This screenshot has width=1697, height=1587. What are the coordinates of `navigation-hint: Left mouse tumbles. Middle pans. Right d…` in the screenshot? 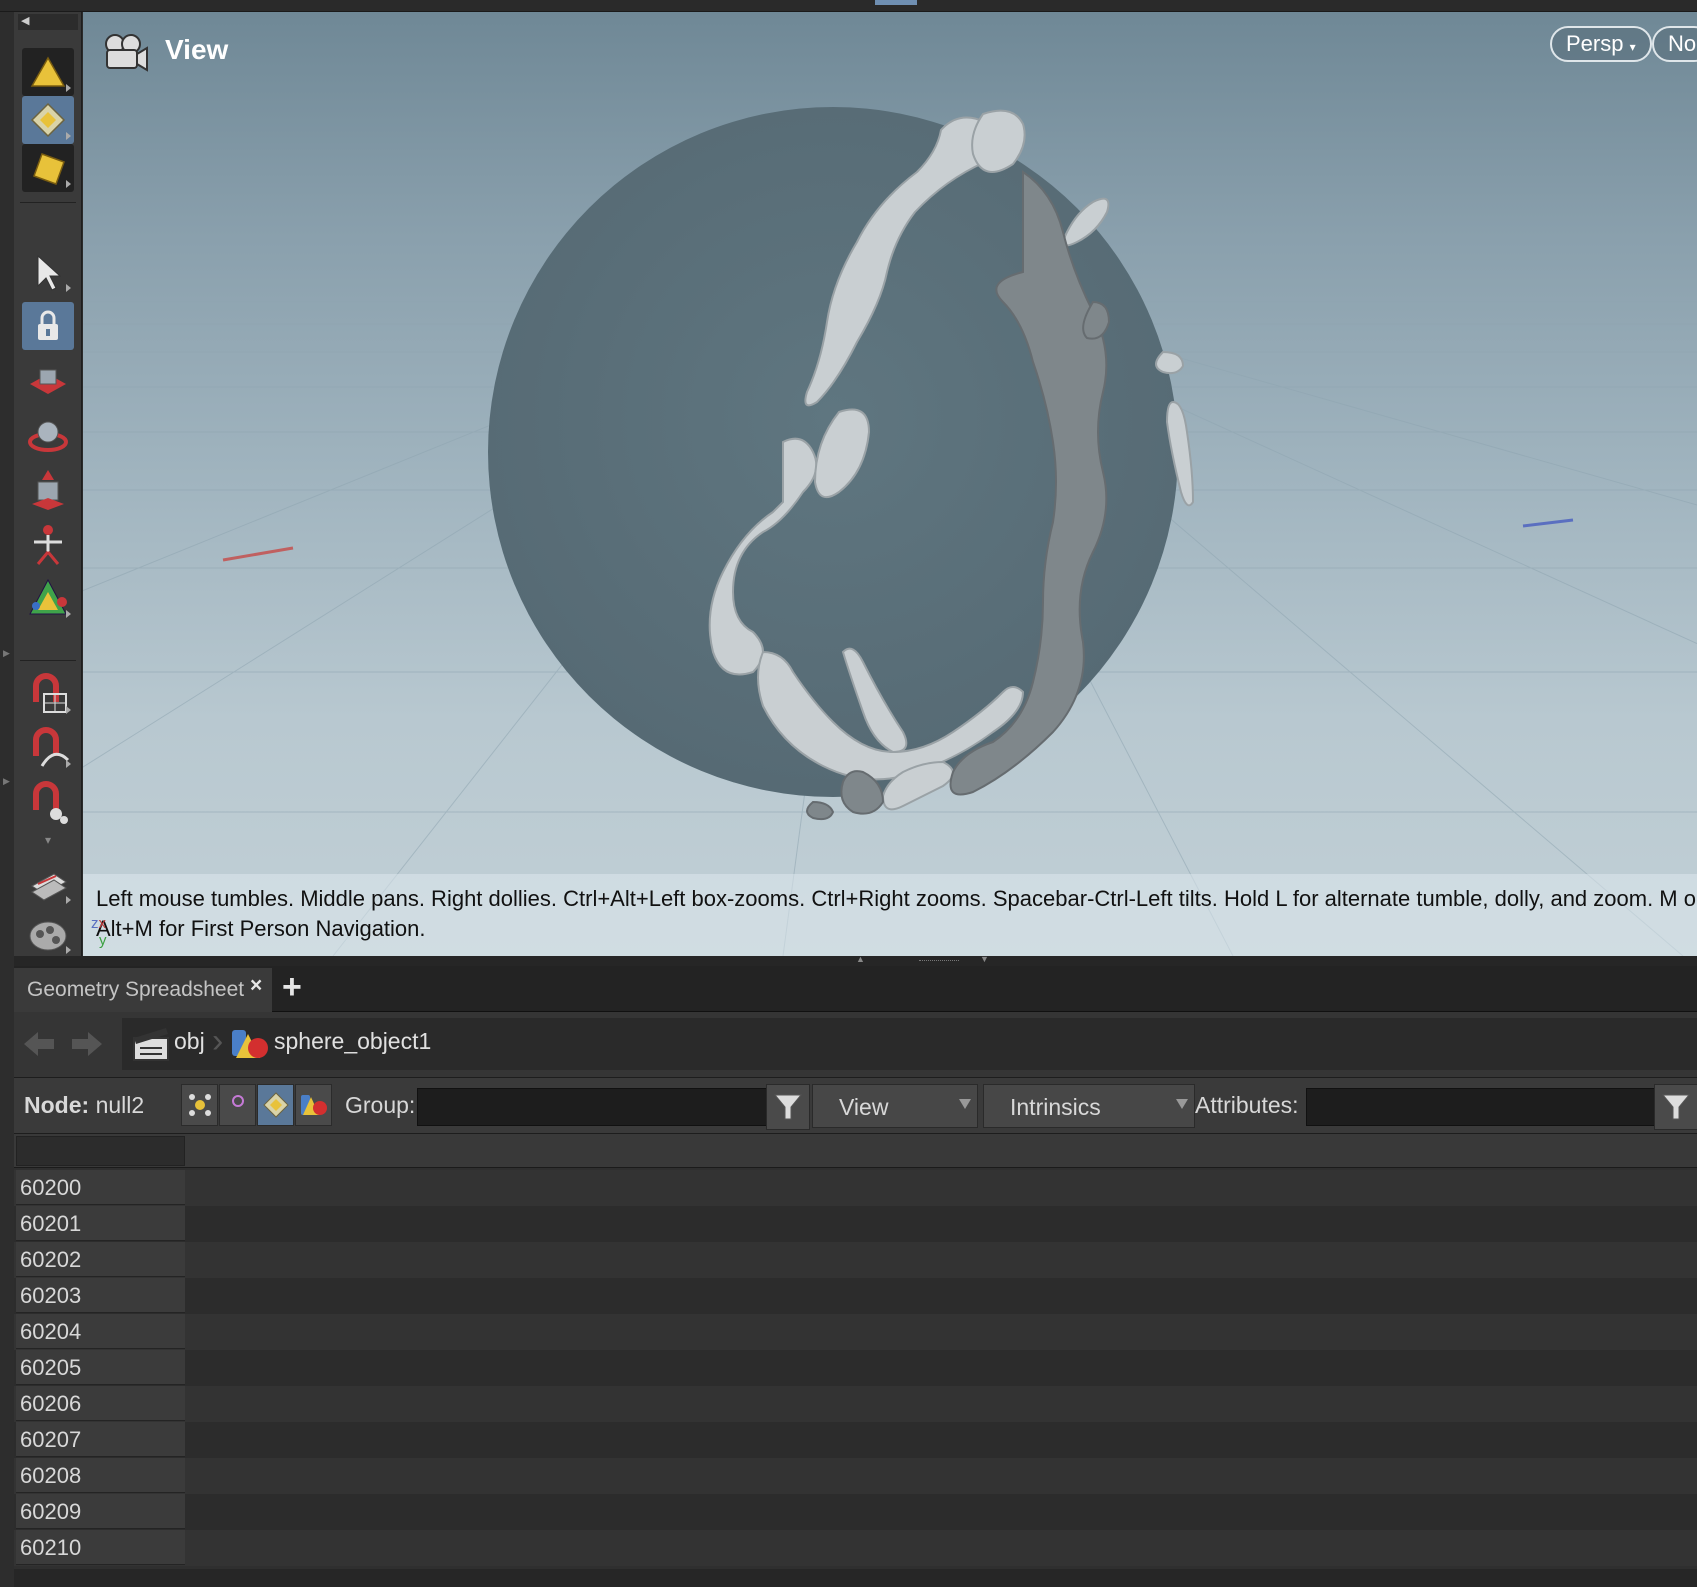 It's located at (890, 915).